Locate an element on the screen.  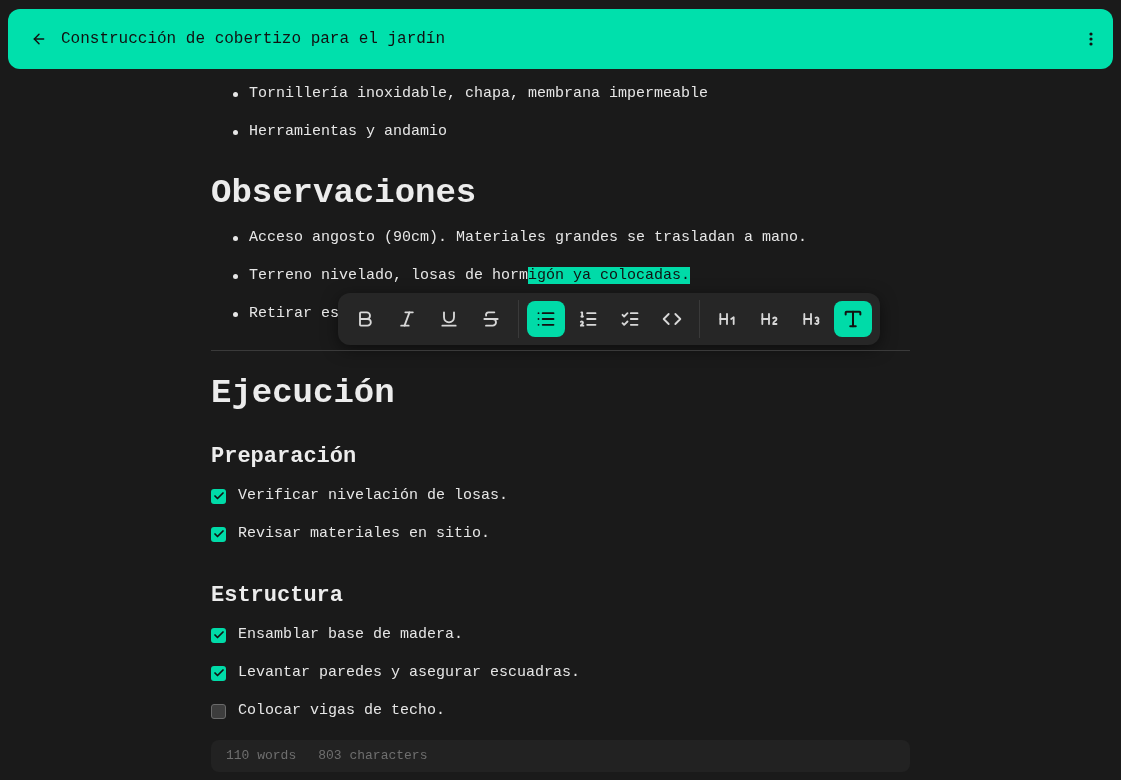
task-text: Ensamblar base de madera. is located at coordinates (351, 635).